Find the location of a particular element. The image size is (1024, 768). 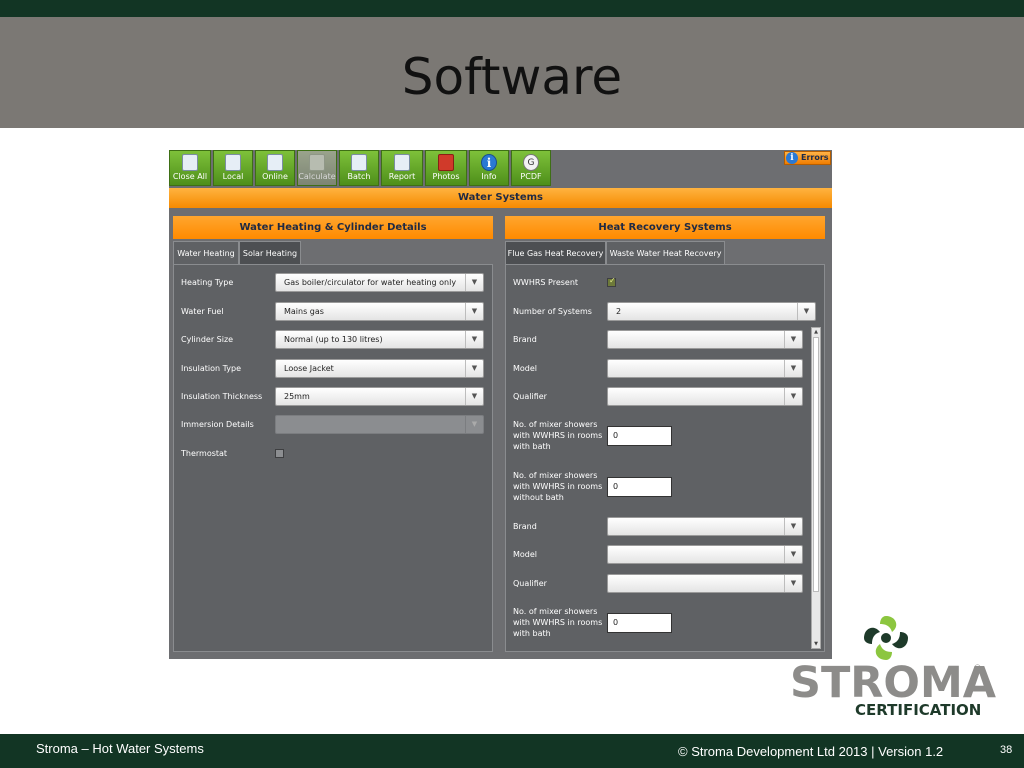

model-label-2: Model is located at coordinates (525, 554).